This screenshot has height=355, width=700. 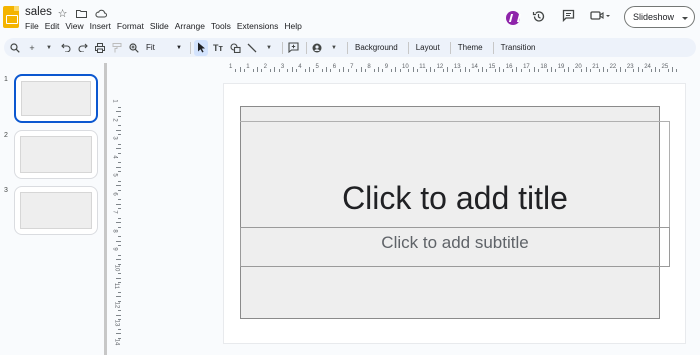 I want to click on subtitle-placeholder-text: Click to add subtitle, so click(x=455, y=243).